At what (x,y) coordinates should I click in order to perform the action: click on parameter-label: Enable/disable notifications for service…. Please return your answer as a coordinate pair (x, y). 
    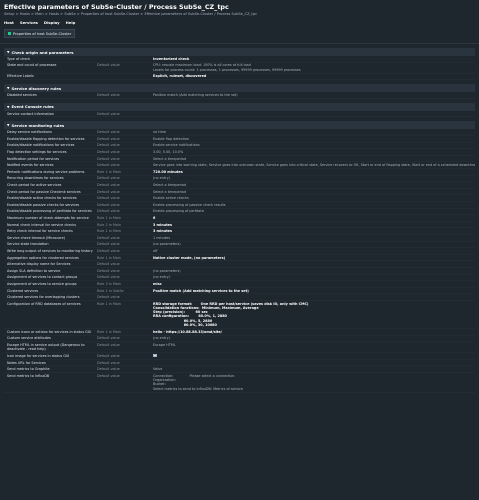
    Looking at the image, I should click on (50, 145).